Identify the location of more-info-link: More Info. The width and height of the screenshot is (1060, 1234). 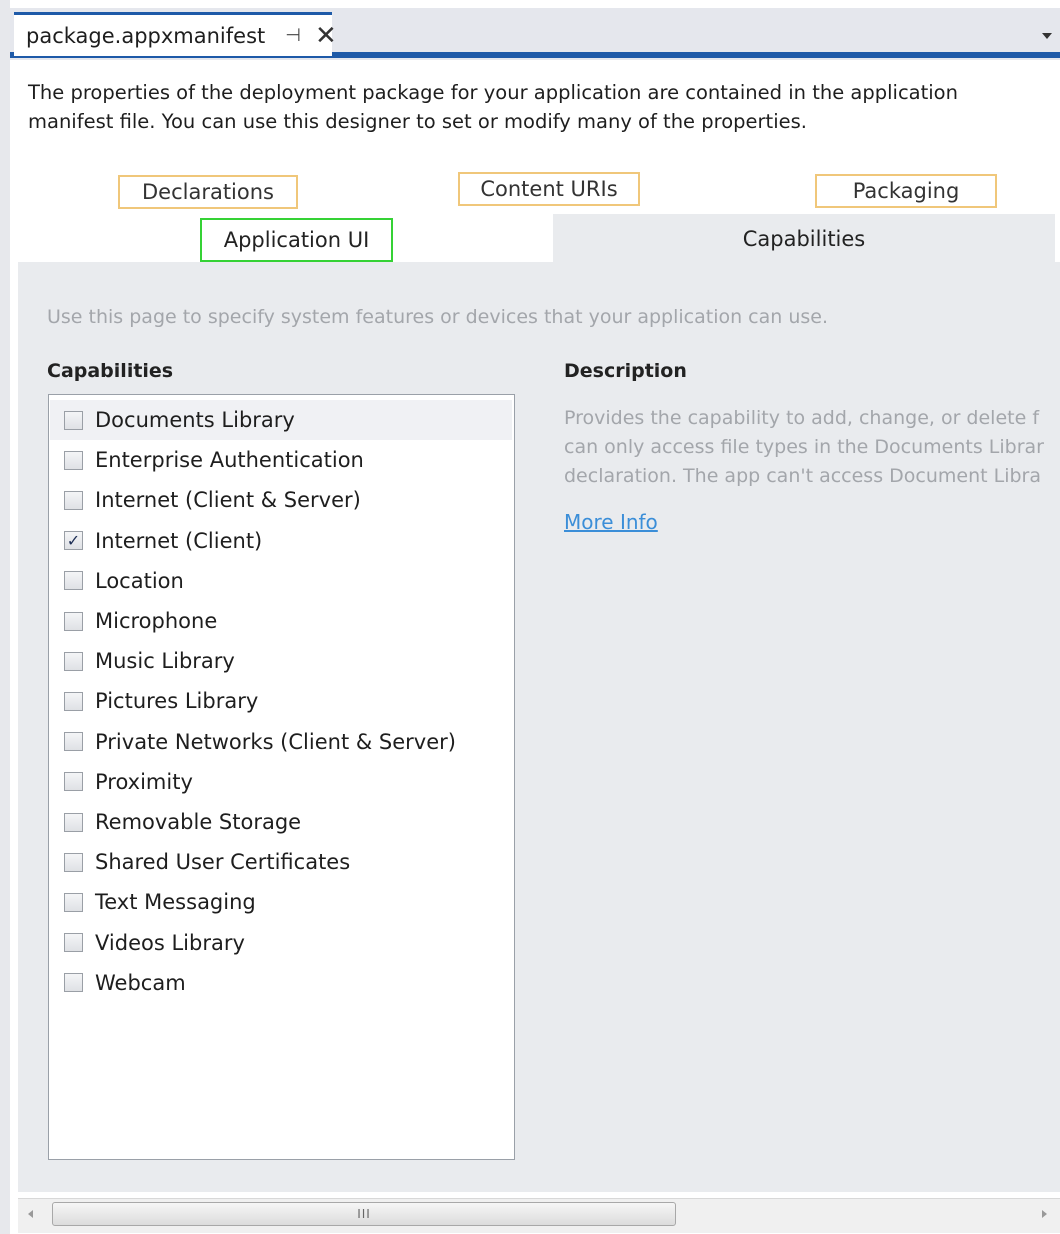
(611, 522).